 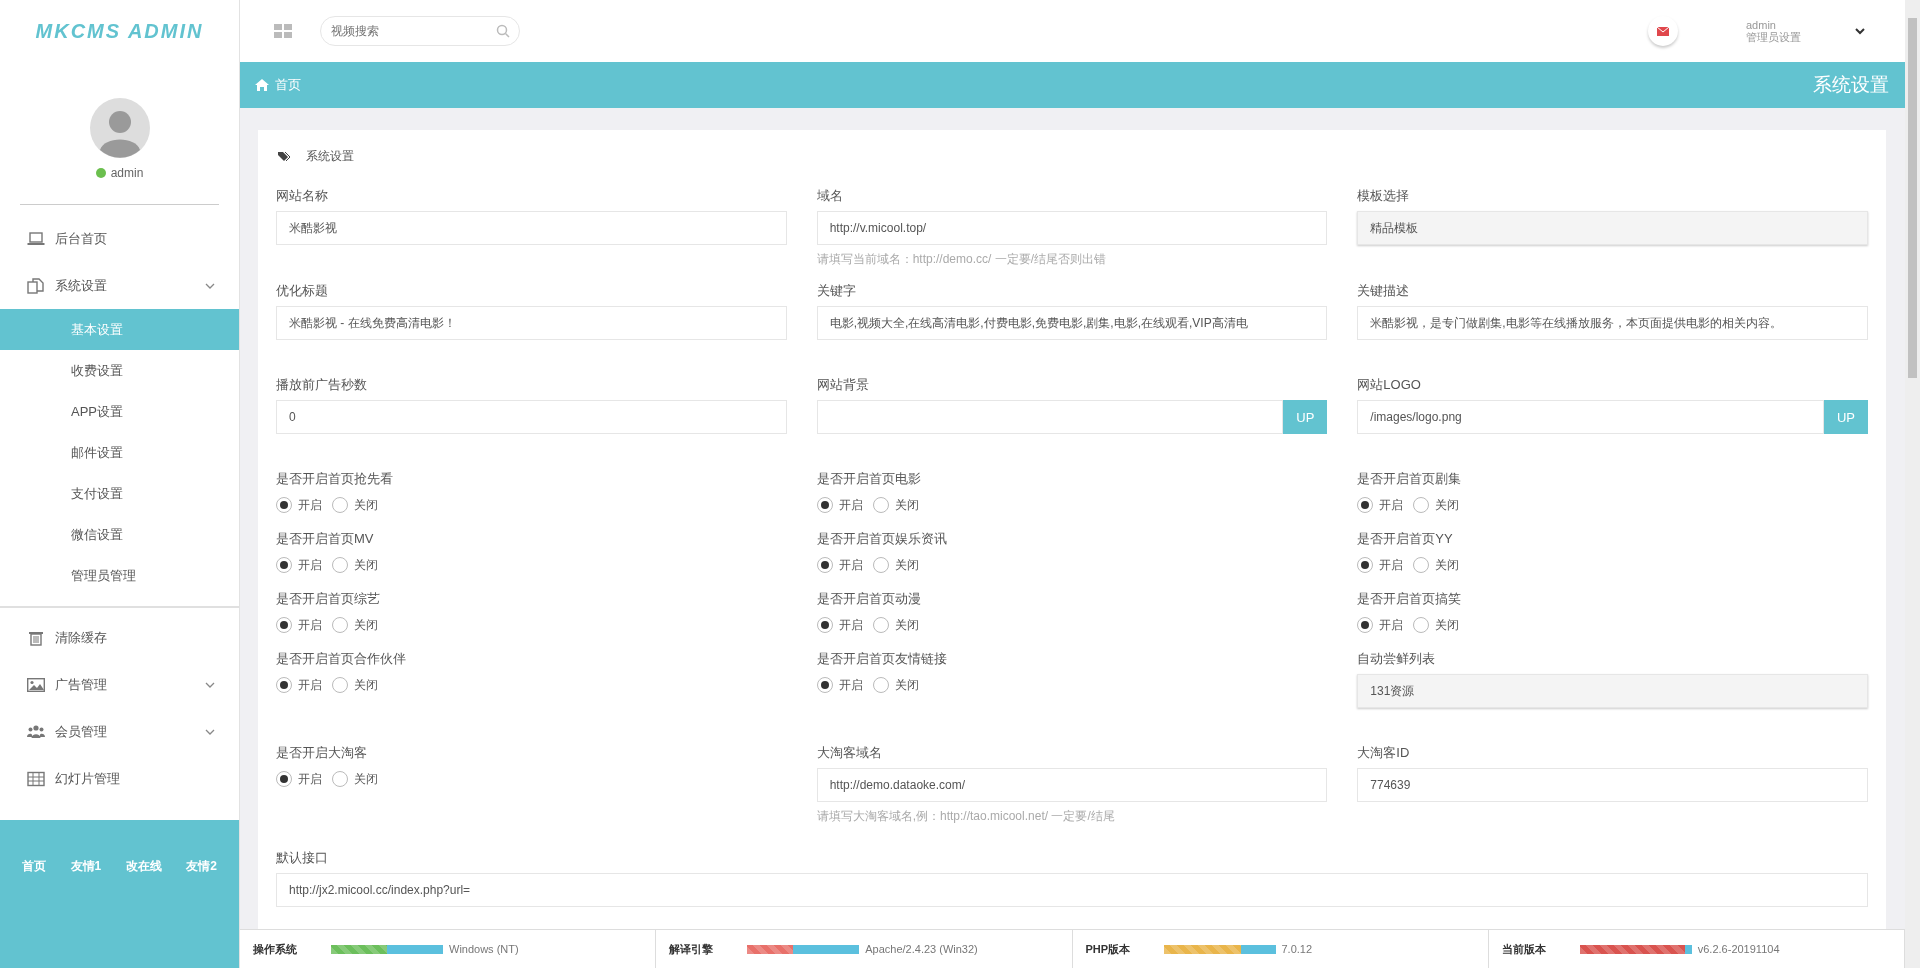 What do you see at coordinates (119, 411) in the screenshot?
I see `submenu-item: APP设置` at bounding box center [119, 411].